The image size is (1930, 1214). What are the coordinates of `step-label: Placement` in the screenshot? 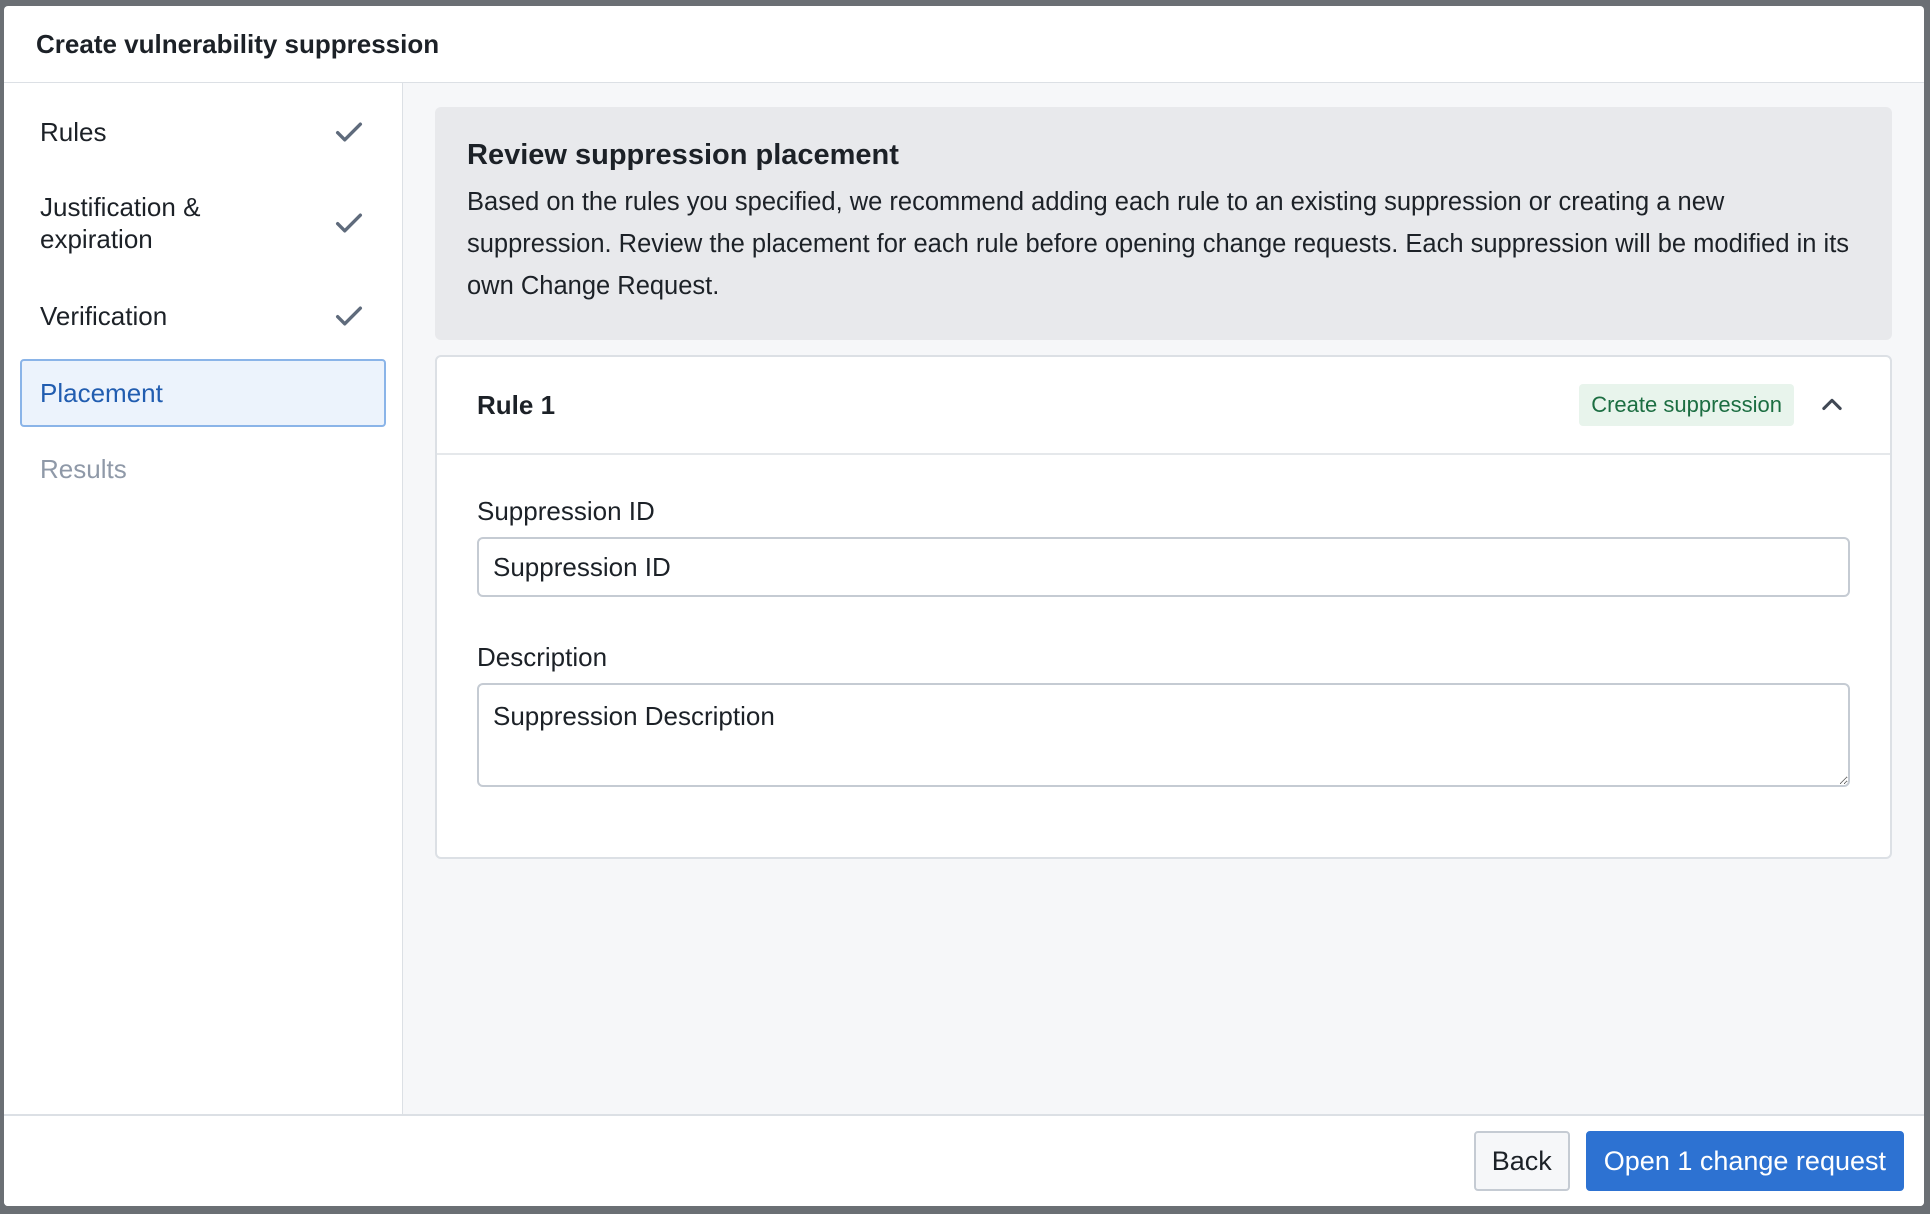 It's located at (101, 393).